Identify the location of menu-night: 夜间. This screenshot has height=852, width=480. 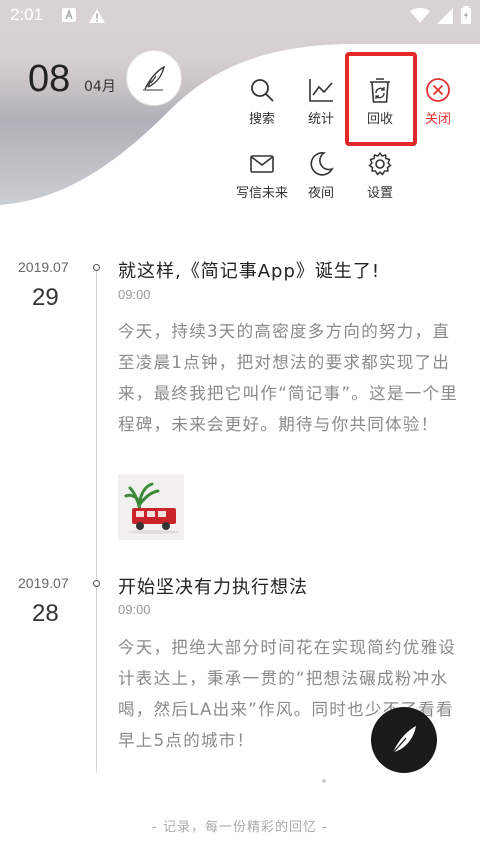
(321, 175).